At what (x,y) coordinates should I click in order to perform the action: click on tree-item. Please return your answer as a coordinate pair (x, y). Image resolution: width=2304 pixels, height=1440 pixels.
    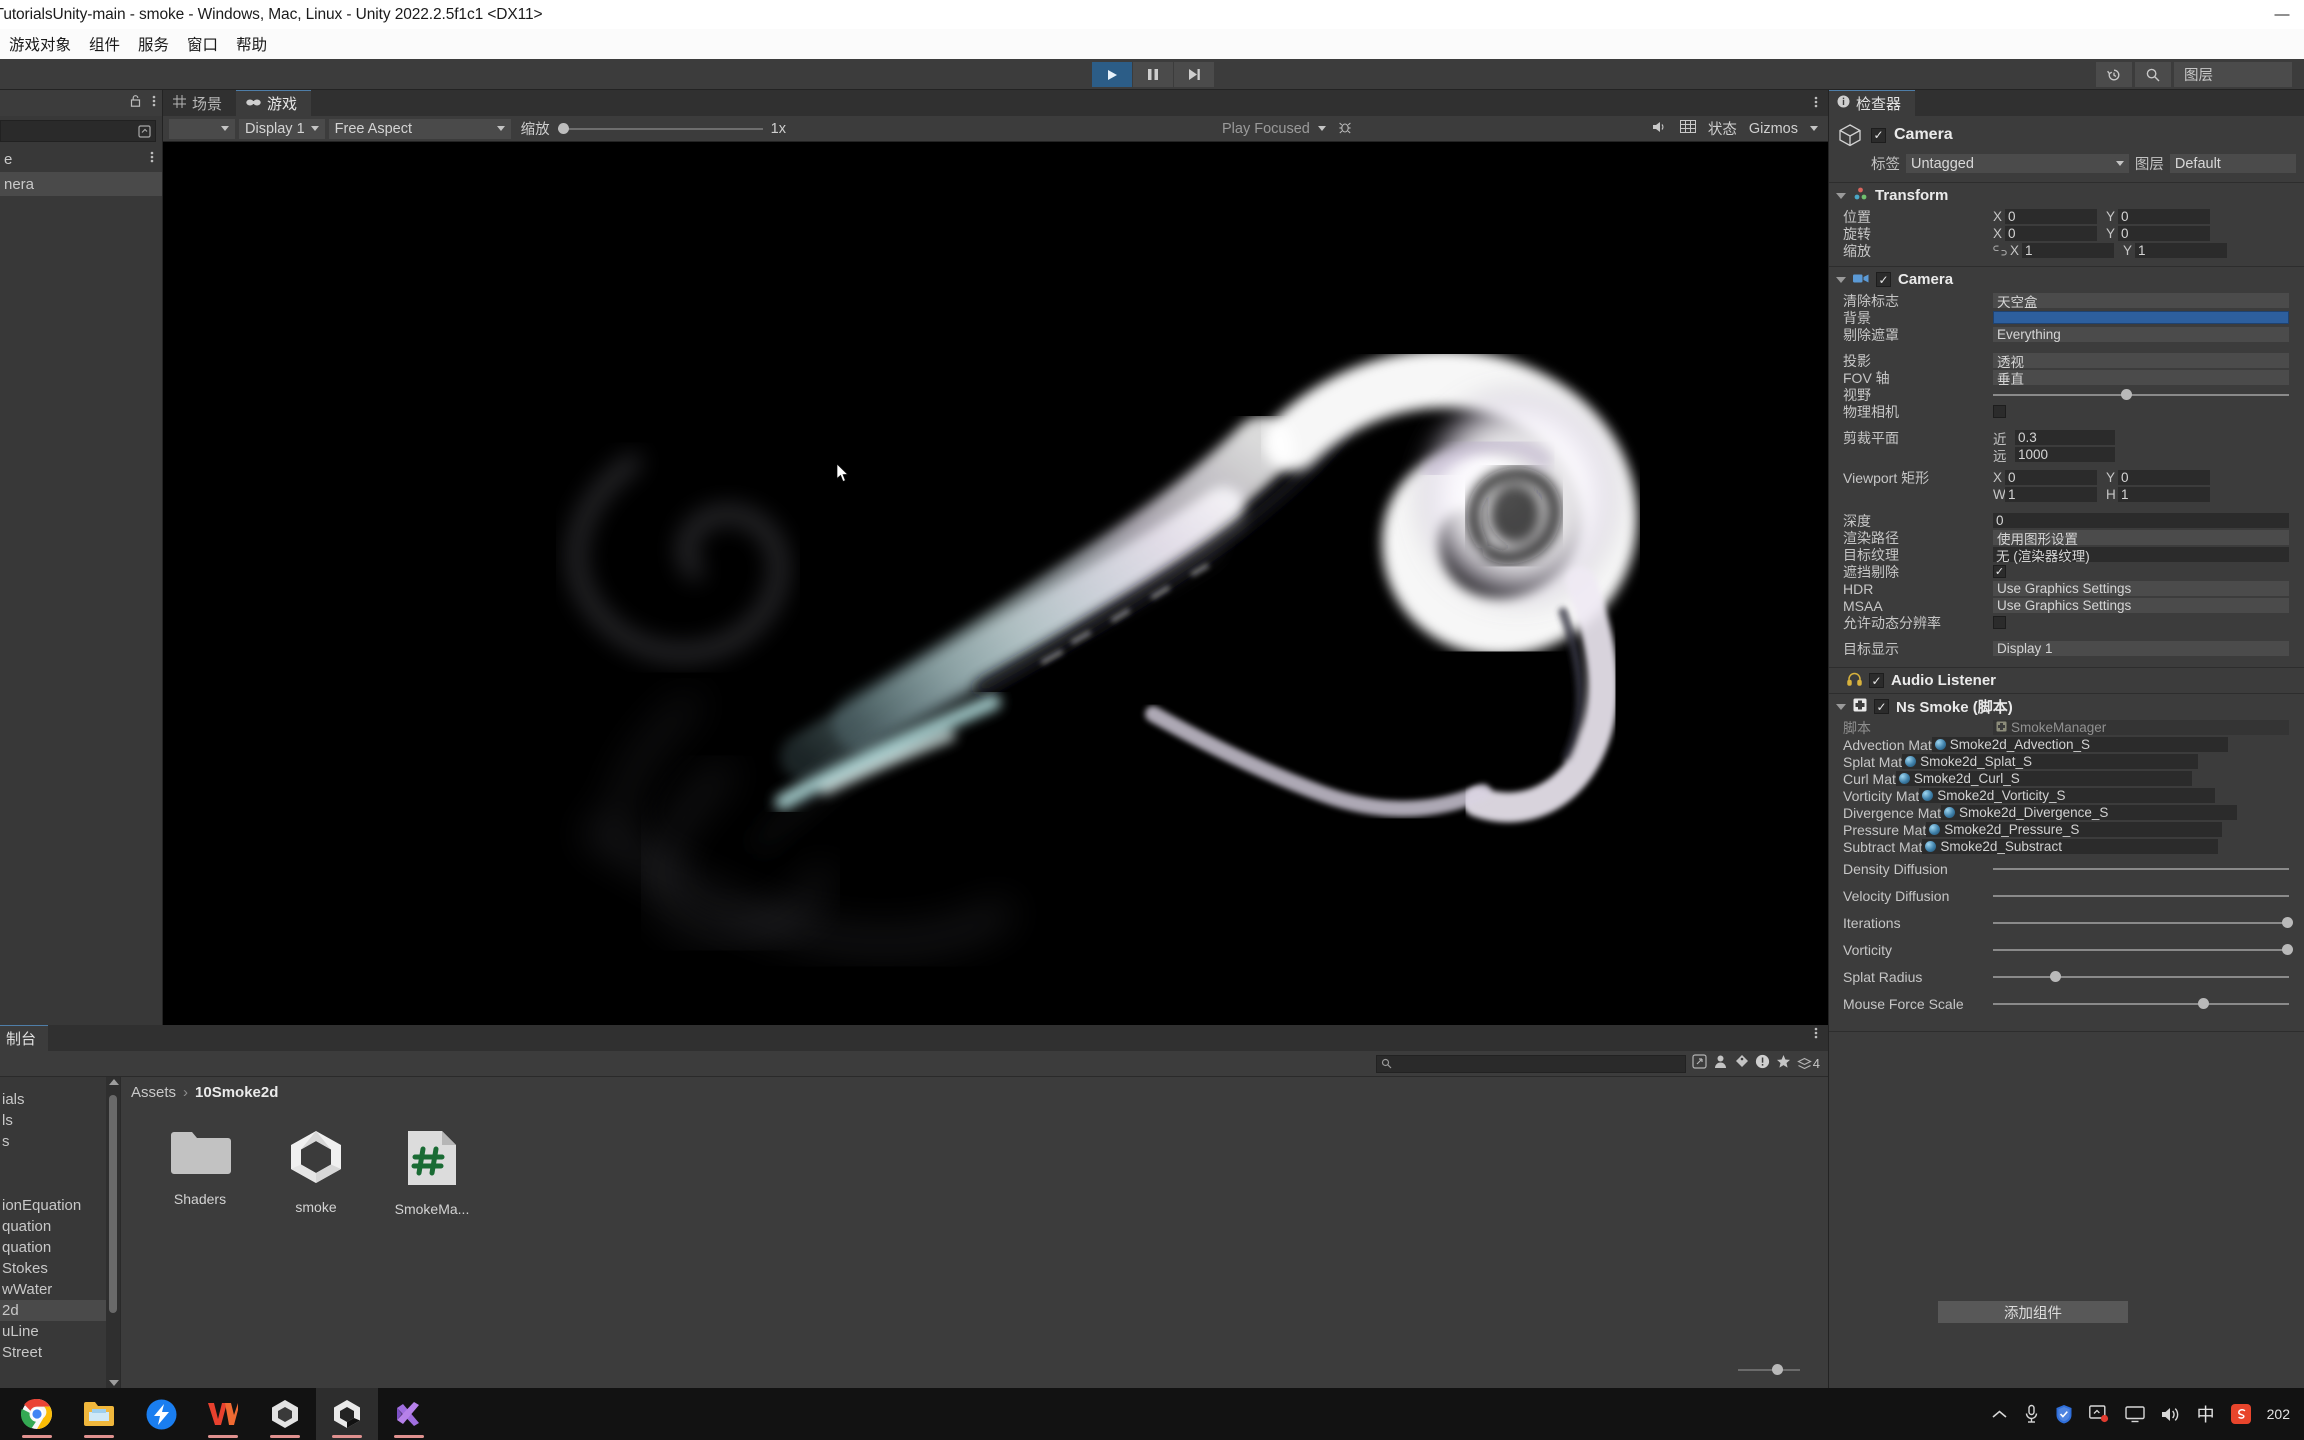
    Looking at the image, I should click on (60, 1162).